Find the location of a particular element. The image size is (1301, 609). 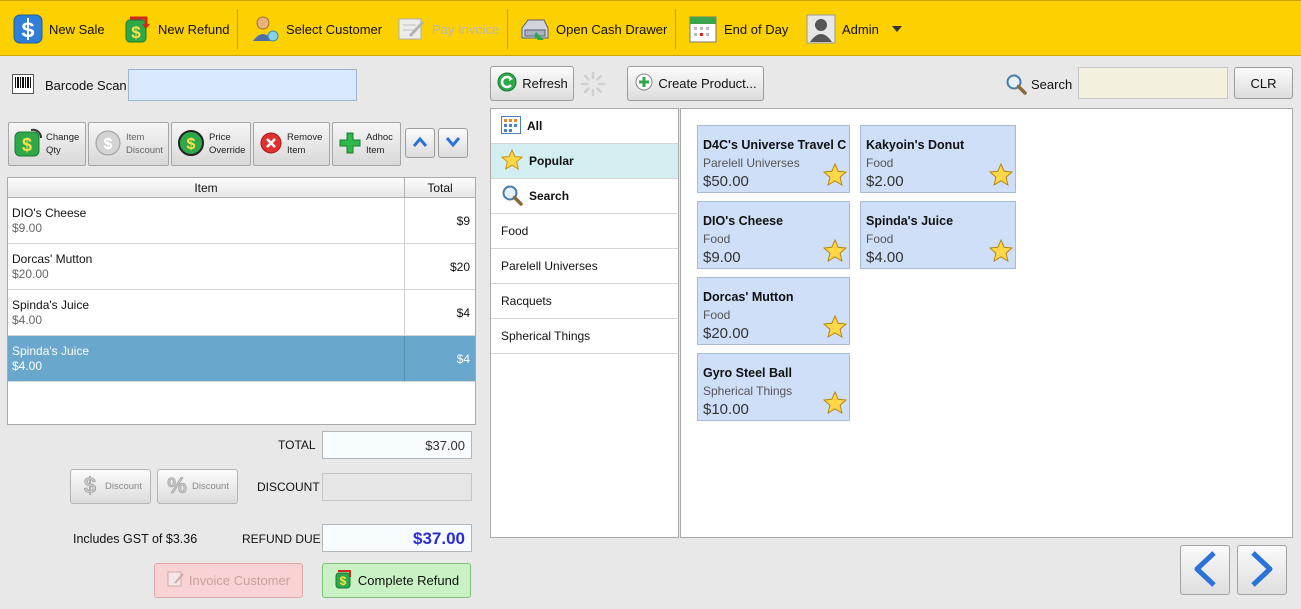

cash-drawer-icon is located at coordinates (535, 29).